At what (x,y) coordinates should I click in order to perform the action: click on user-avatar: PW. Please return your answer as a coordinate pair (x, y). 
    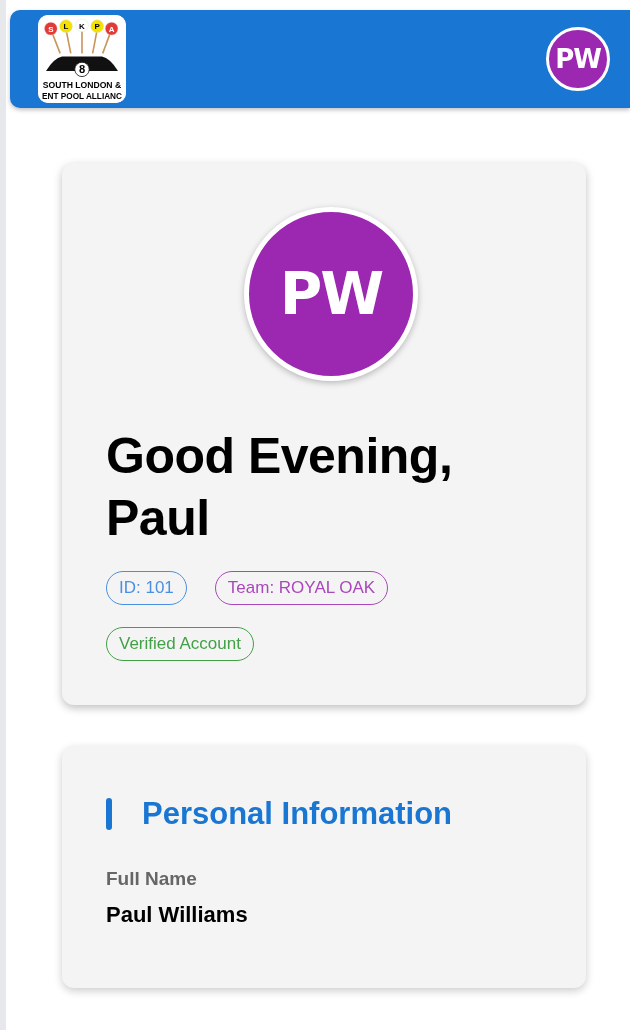
    Looking at the image, I should click on (578, 59).